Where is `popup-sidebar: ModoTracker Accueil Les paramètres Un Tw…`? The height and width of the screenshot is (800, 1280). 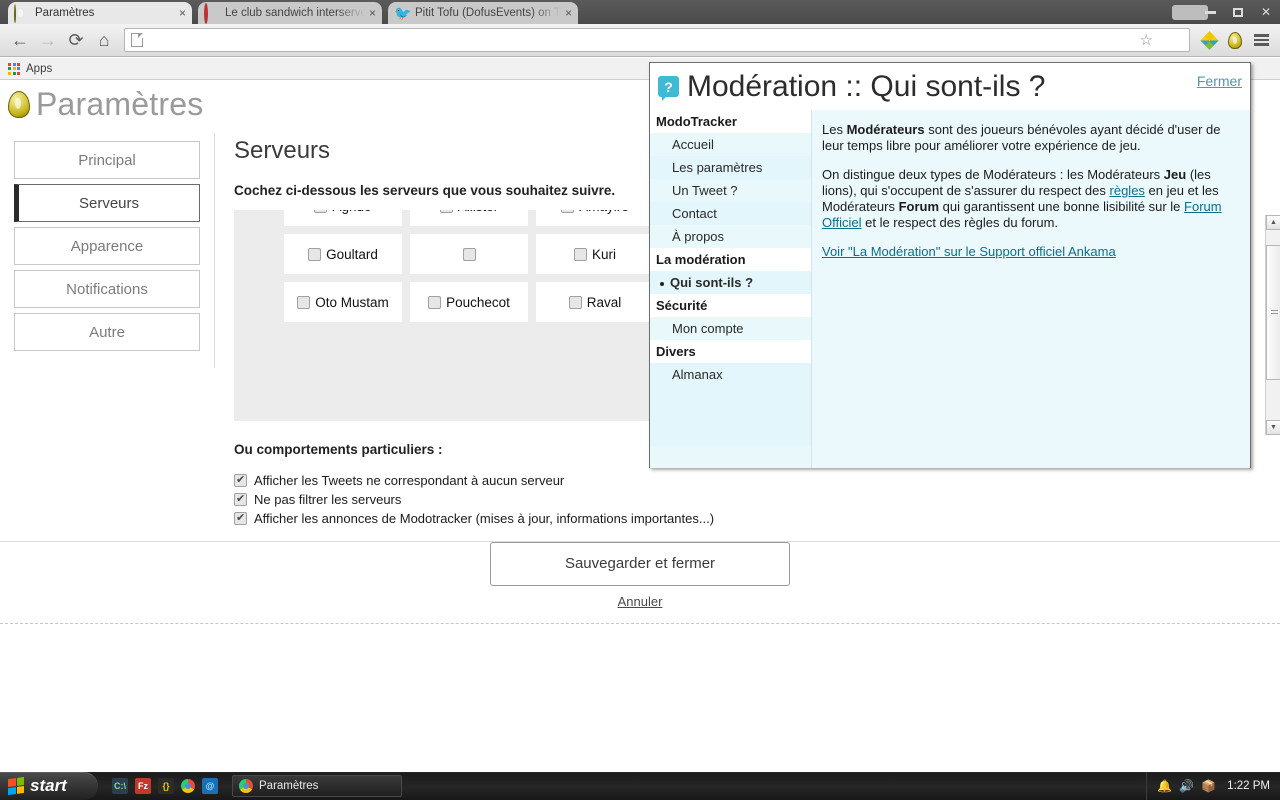 popup-sidebar: ModoTracker Accueil Les paramètres Un Tw… is located at coordinates (731, 289).